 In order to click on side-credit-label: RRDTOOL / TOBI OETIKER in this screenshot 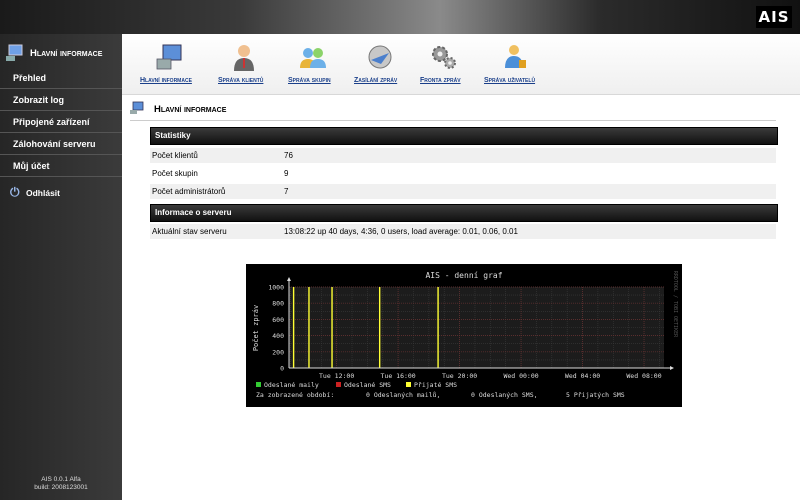, I will do `click(675, 304)`.